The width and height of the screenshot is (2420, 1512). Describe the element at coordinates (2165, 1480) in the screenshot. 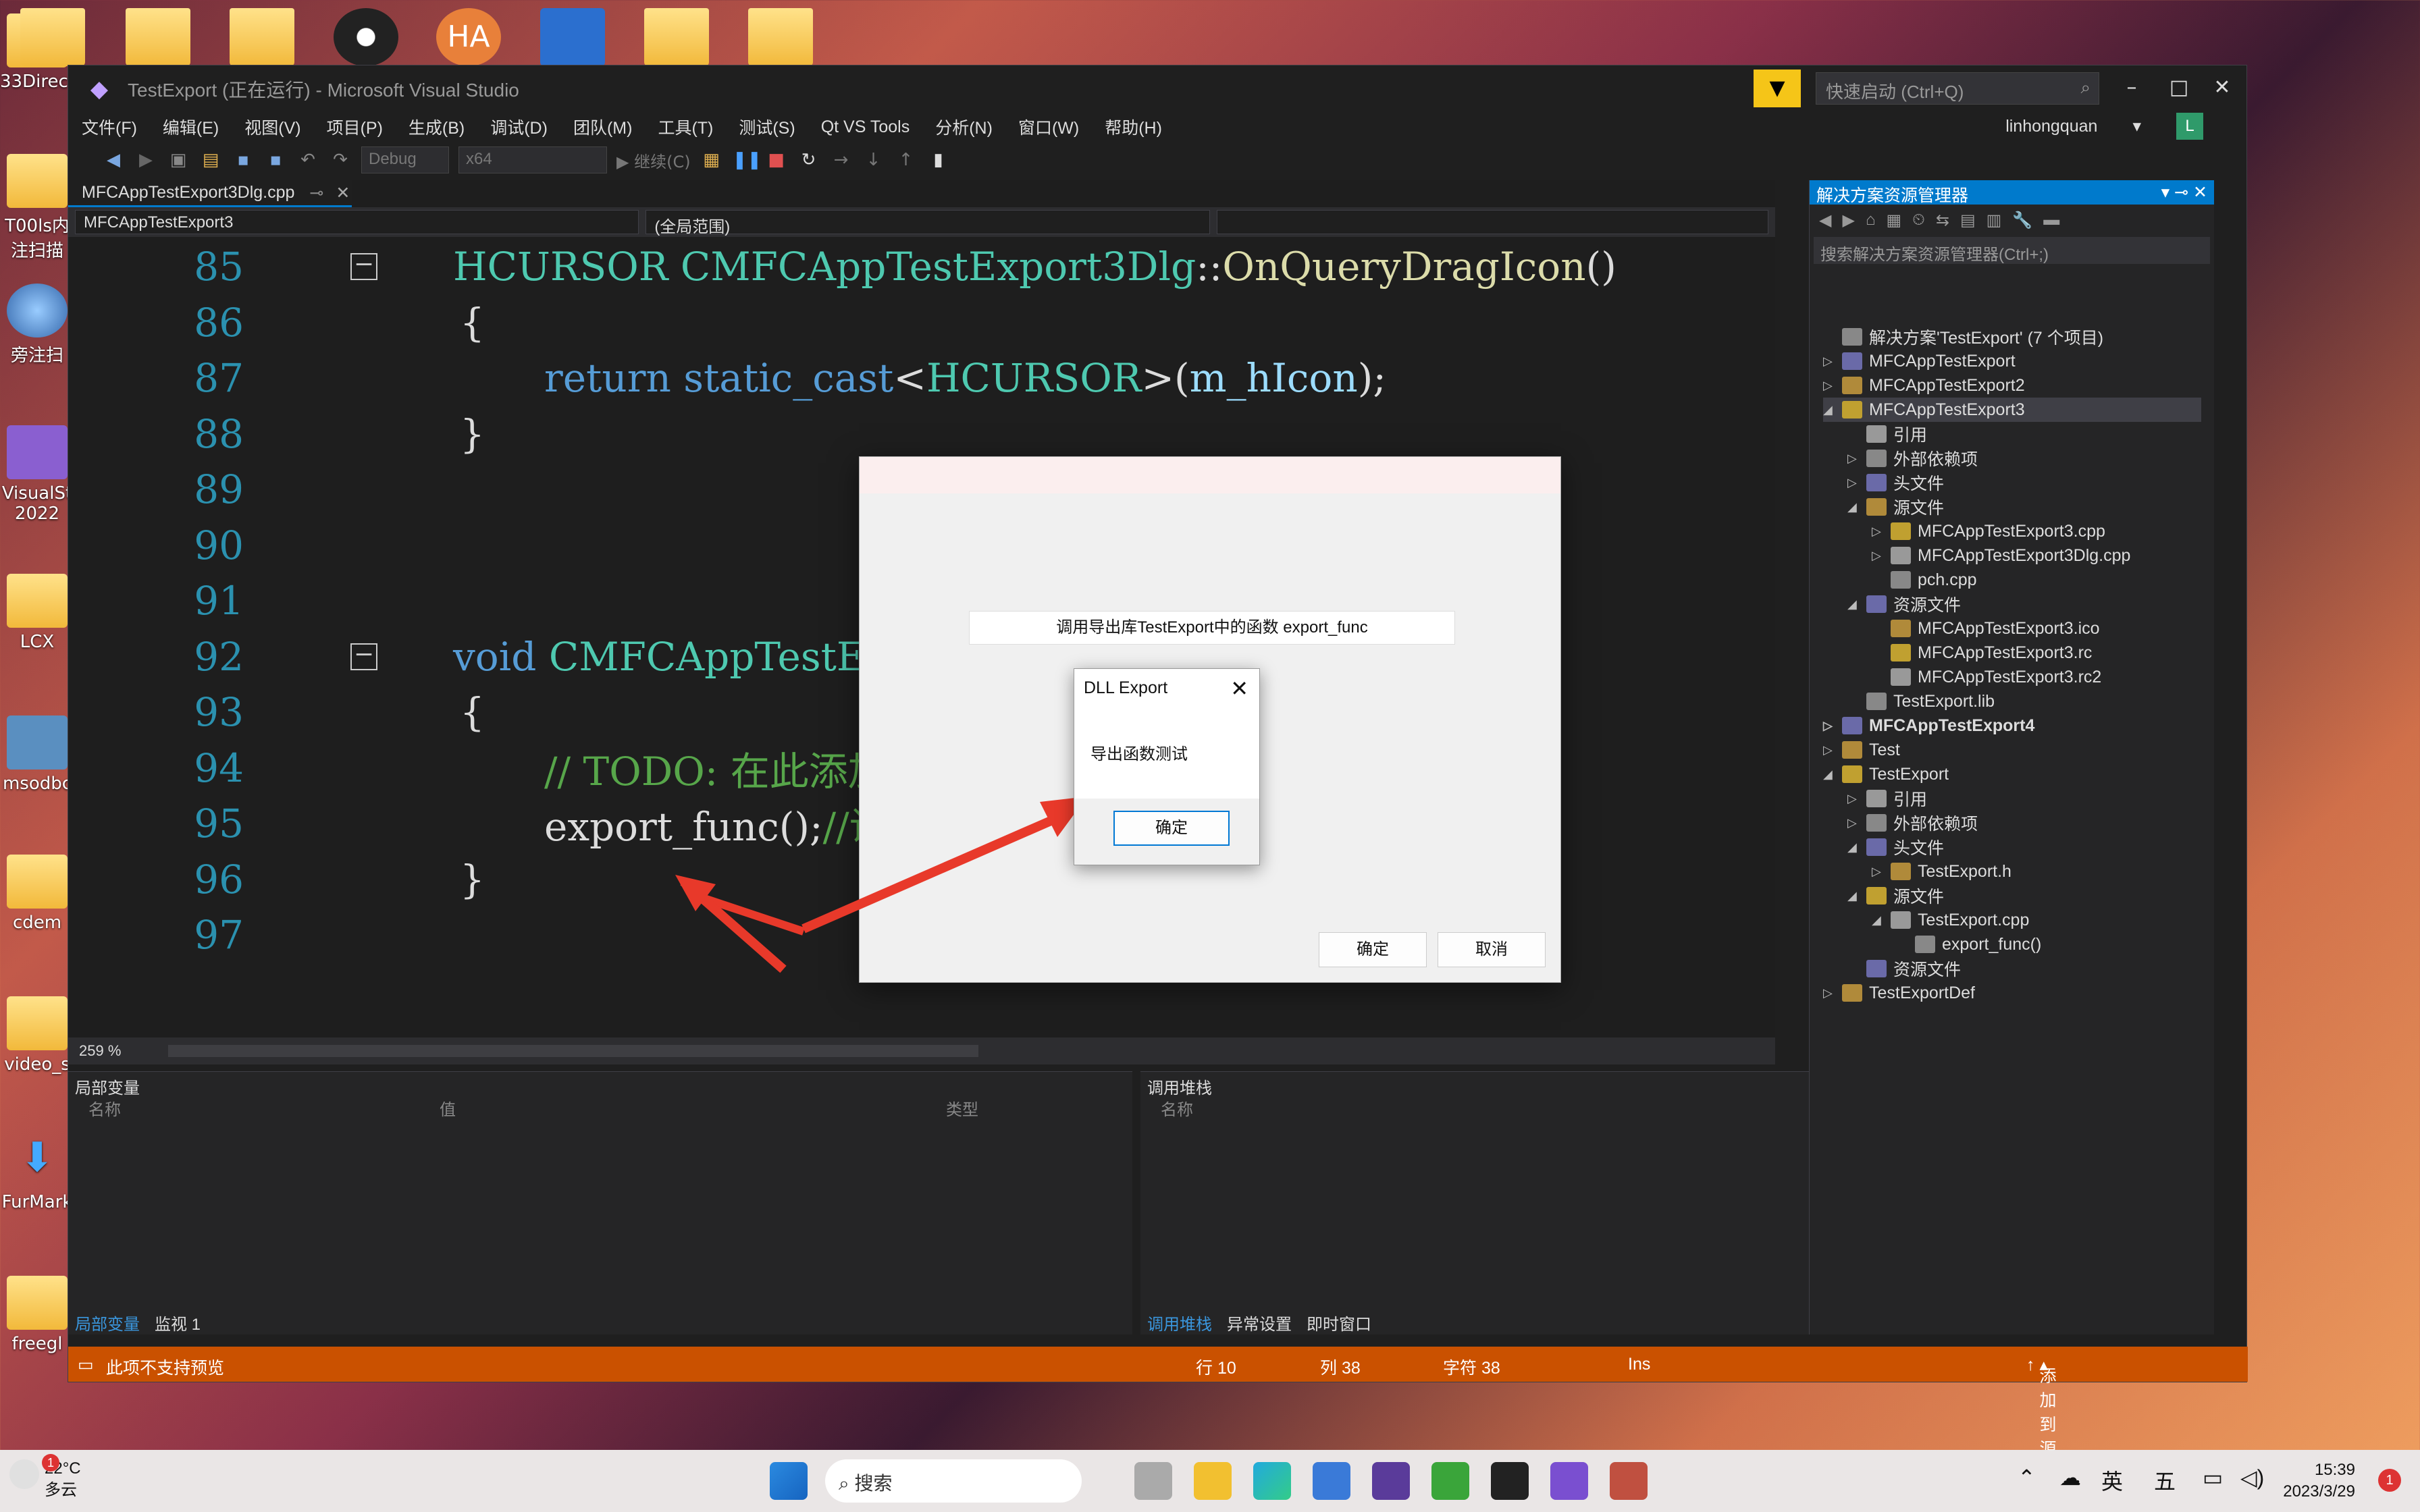

I see `ime-mode: 五` at that location.